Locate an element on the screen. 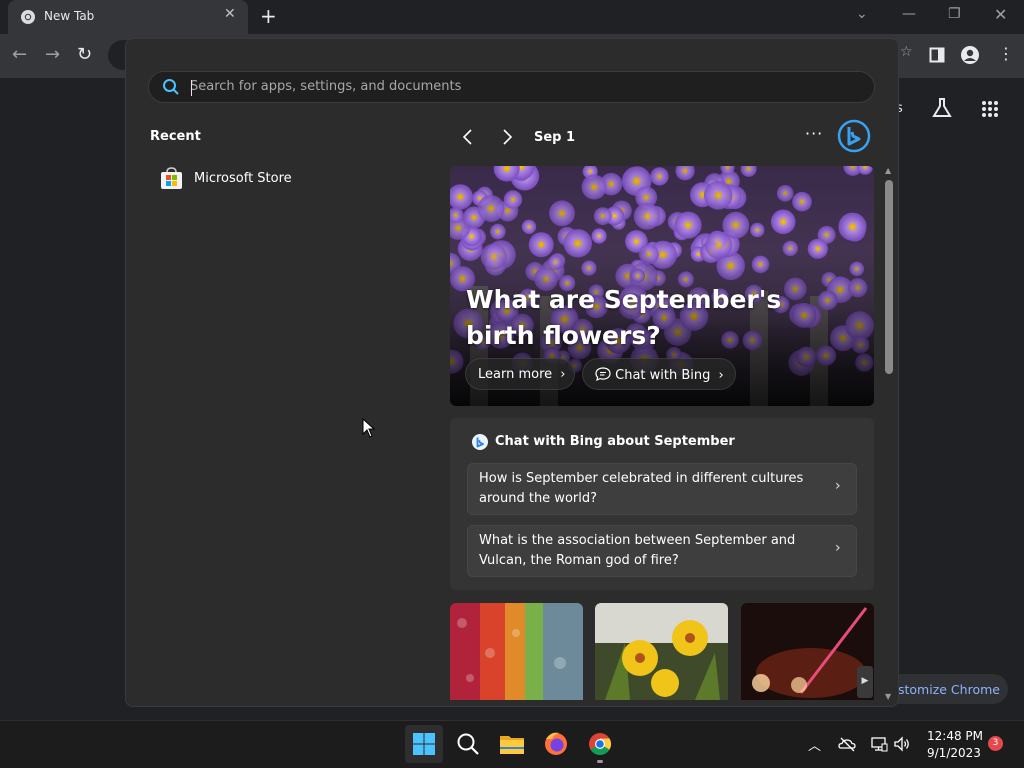 This screenshot has height=768, width=1024. chat-bubble-icon is located at coordinates (603, 374).